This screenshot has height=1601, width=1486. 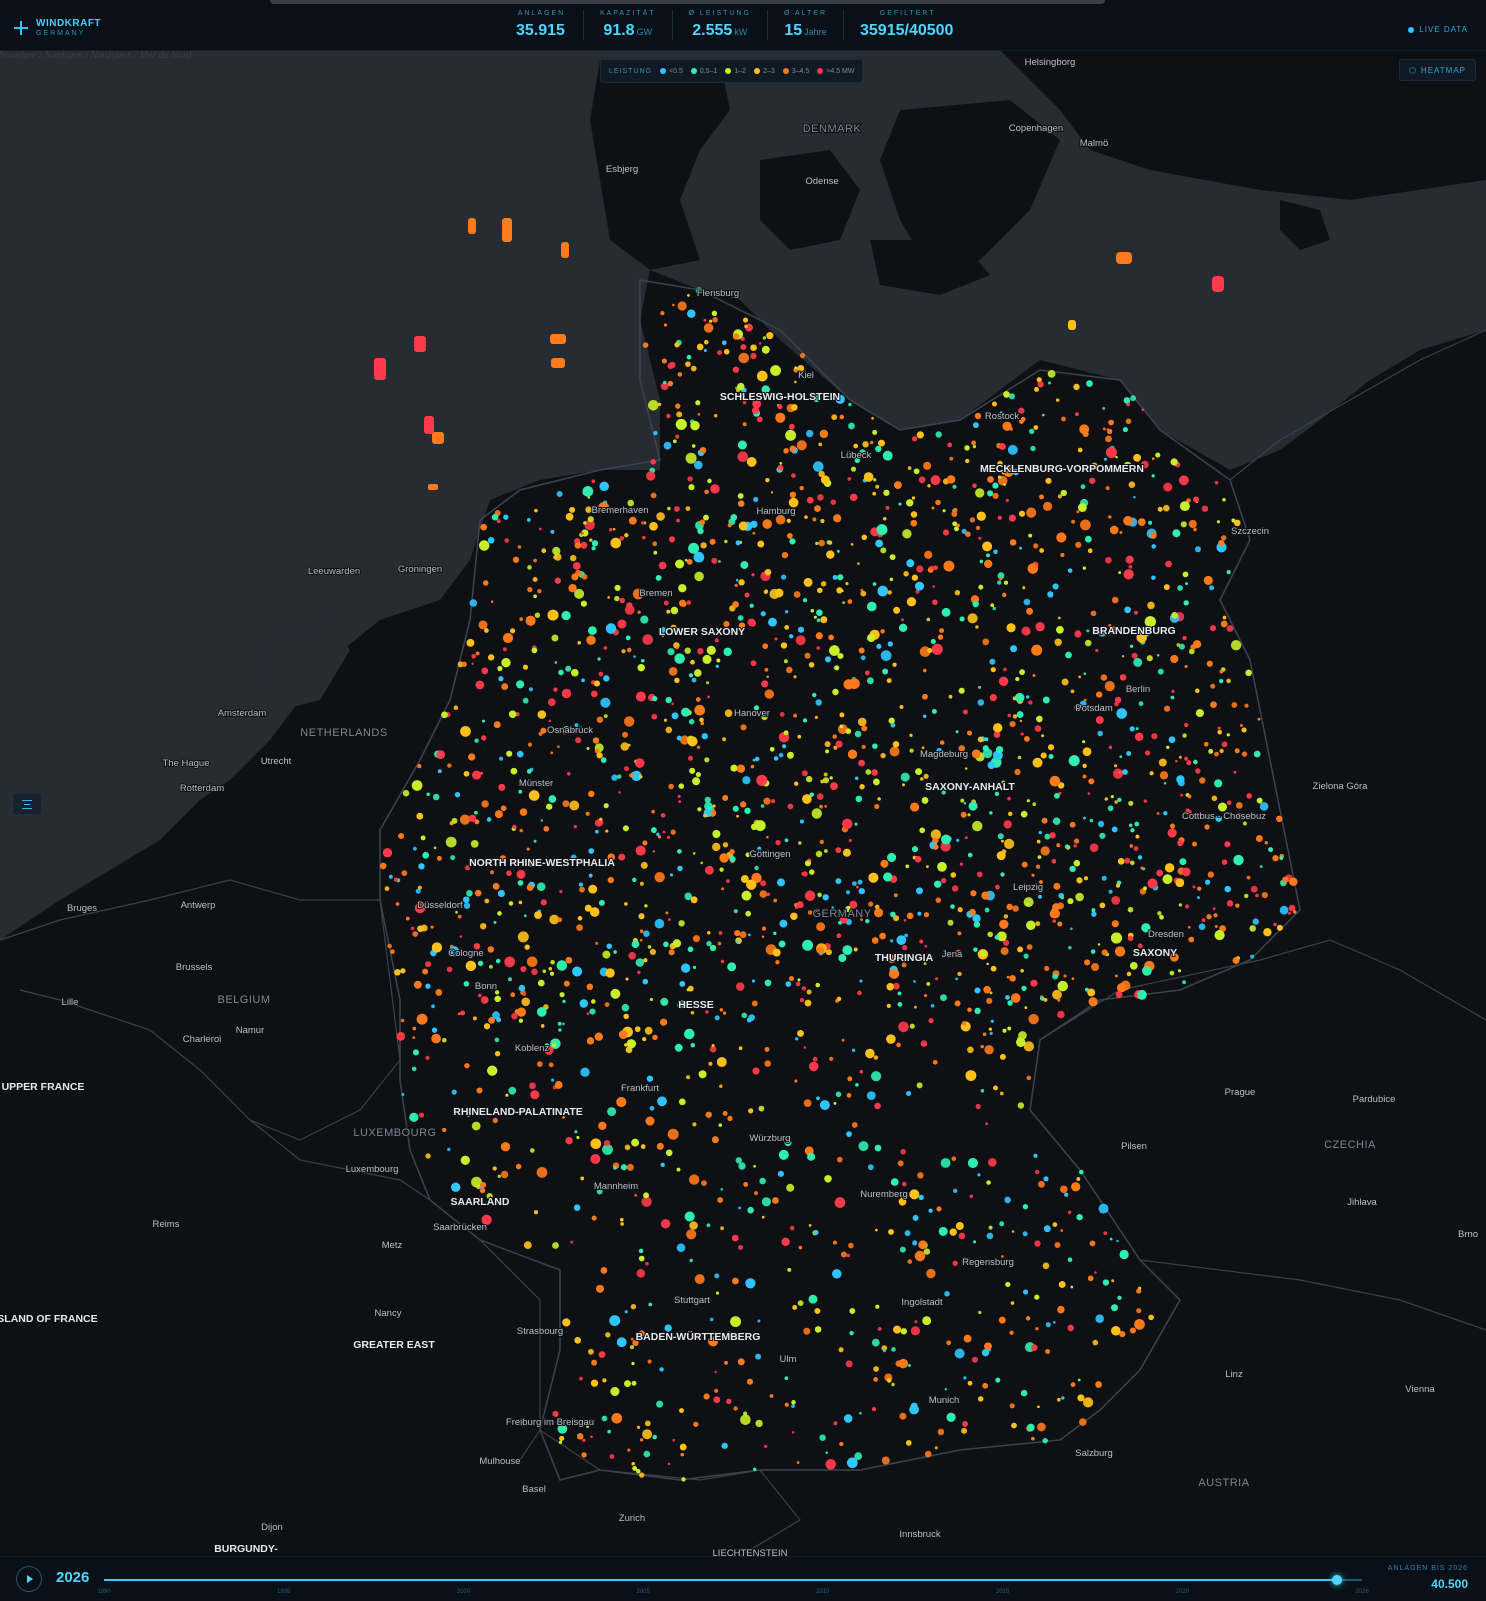 I want to click on legend-item: 1–2, so click(x=735, y=71).